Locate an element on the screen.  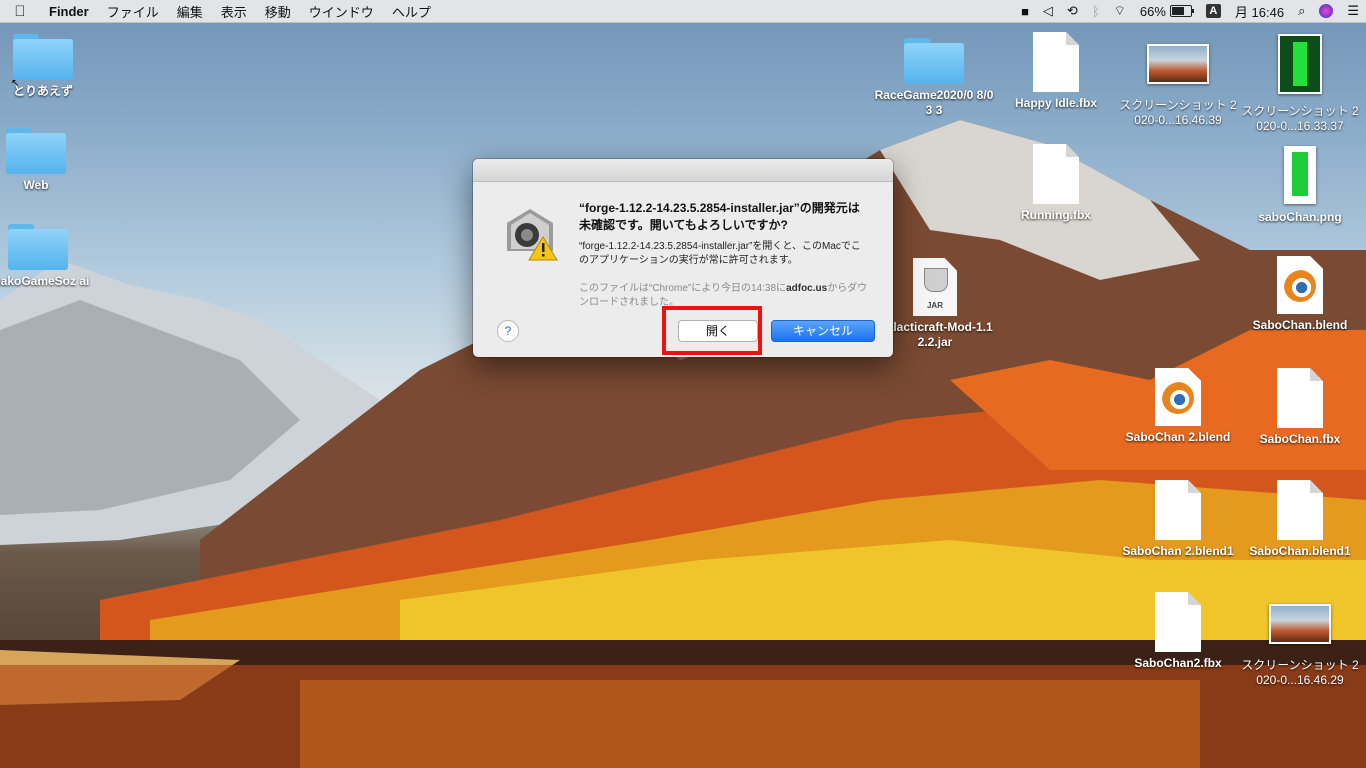
alias-arrow-icon: ↖ is located at coordinates (15, 83).